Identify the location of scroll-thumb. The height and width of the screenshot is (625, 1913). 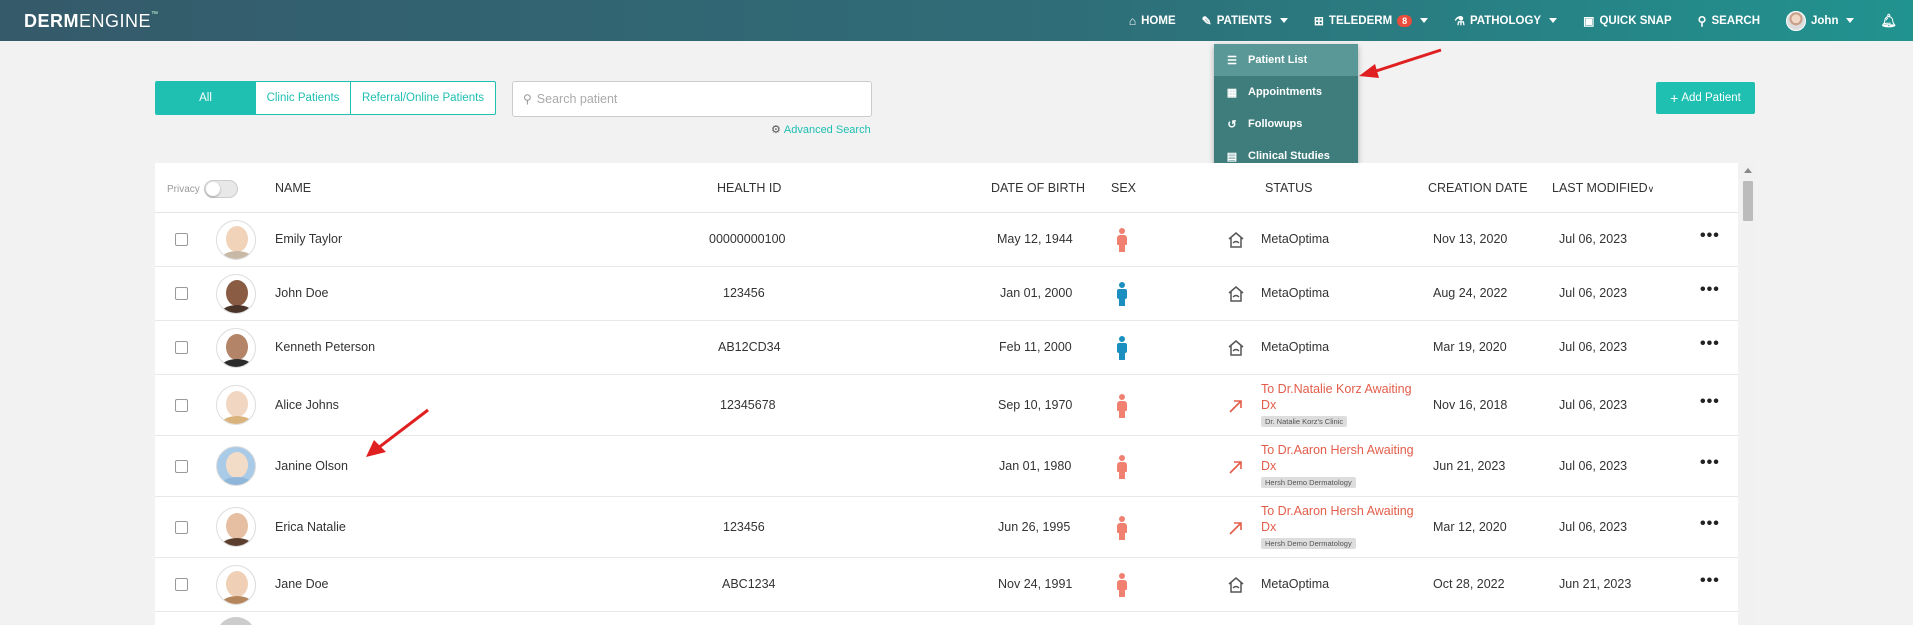
(1748, 201).